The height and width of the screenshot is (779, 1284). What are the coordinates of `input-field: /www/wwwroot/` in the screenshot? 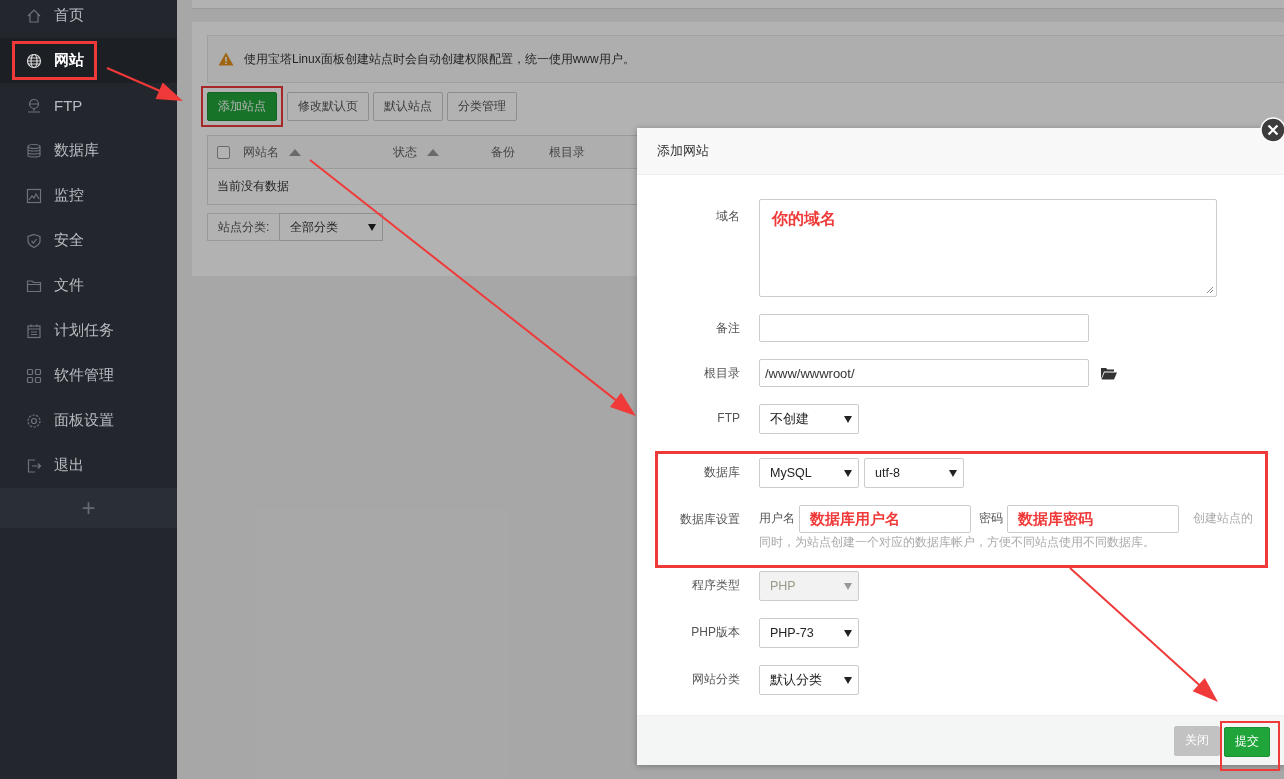 It's located at (924, 373).